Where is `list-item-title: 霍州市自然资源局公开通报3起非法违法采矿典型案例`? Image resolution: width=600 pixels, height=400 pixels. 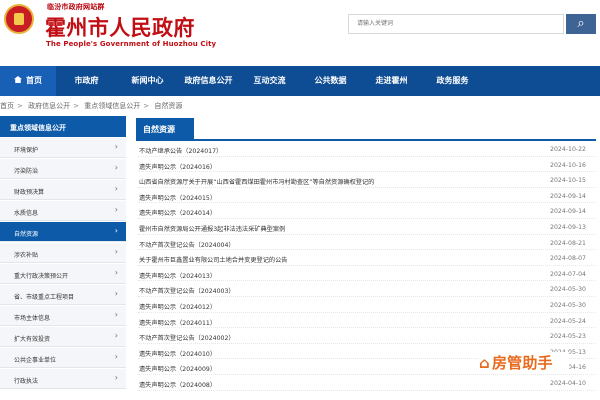
list-item-title: 霍州市自然资源局公开通报3起非法违法采矿典型案例 is located at coordinates (212, 228).